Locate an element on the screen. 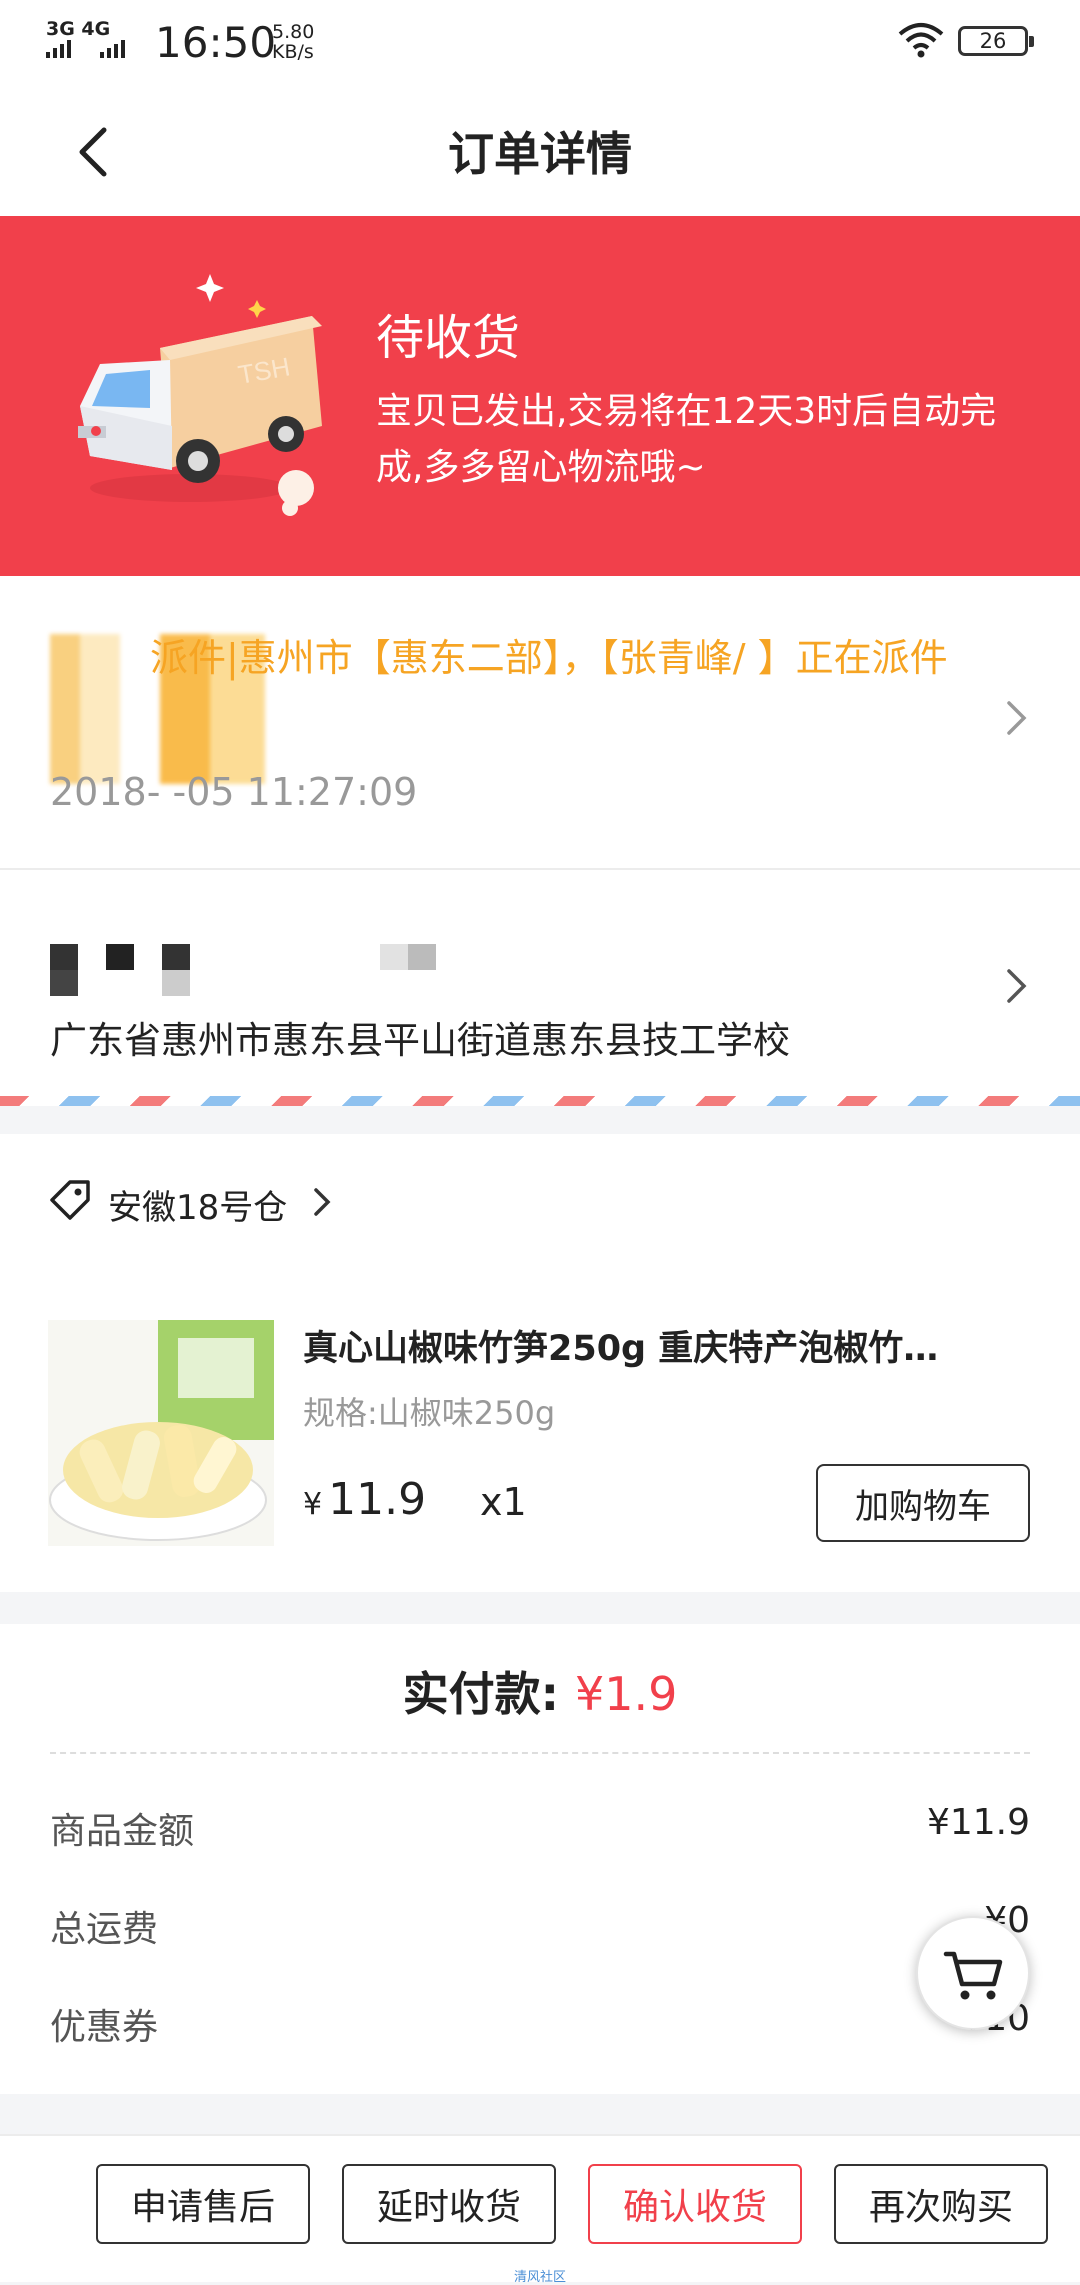  signal-icon is located at coordinates (85, 49).